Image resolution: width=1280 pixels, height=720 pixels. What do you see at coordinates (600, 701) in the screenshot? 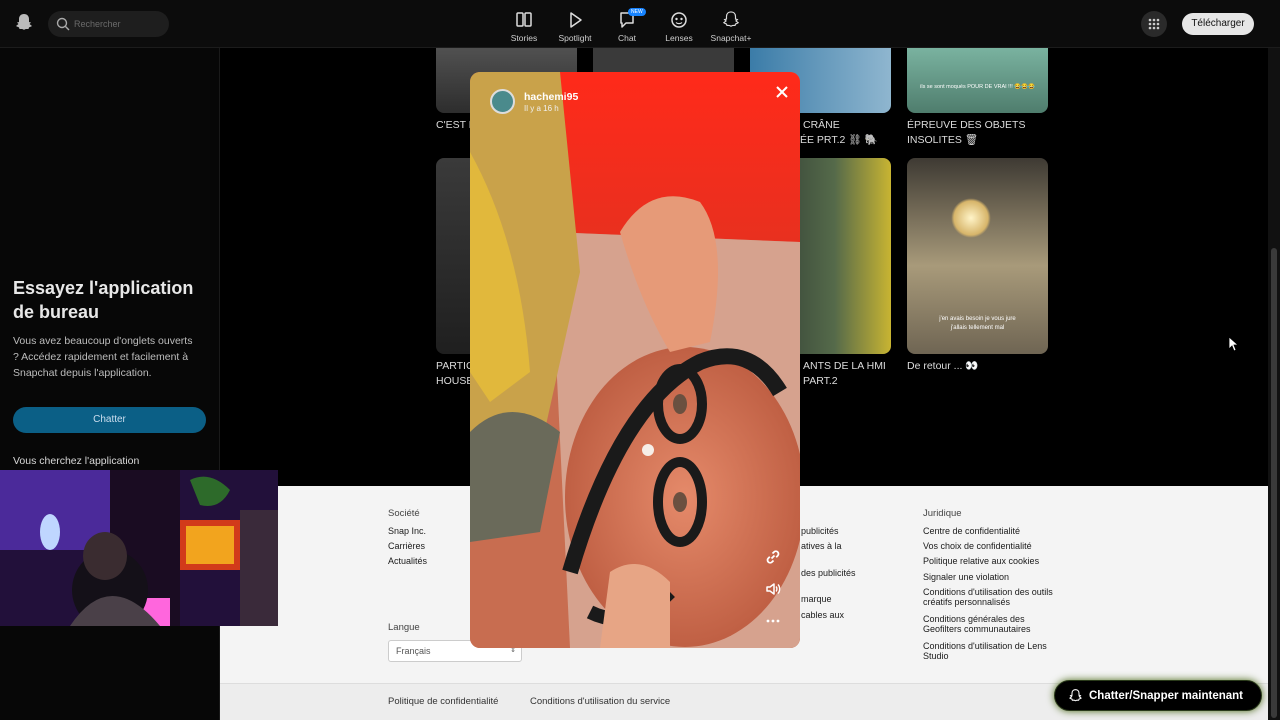
I see `terms-of-service-link: Conditions d'utilisation du service` at bounding box center [600, 701].